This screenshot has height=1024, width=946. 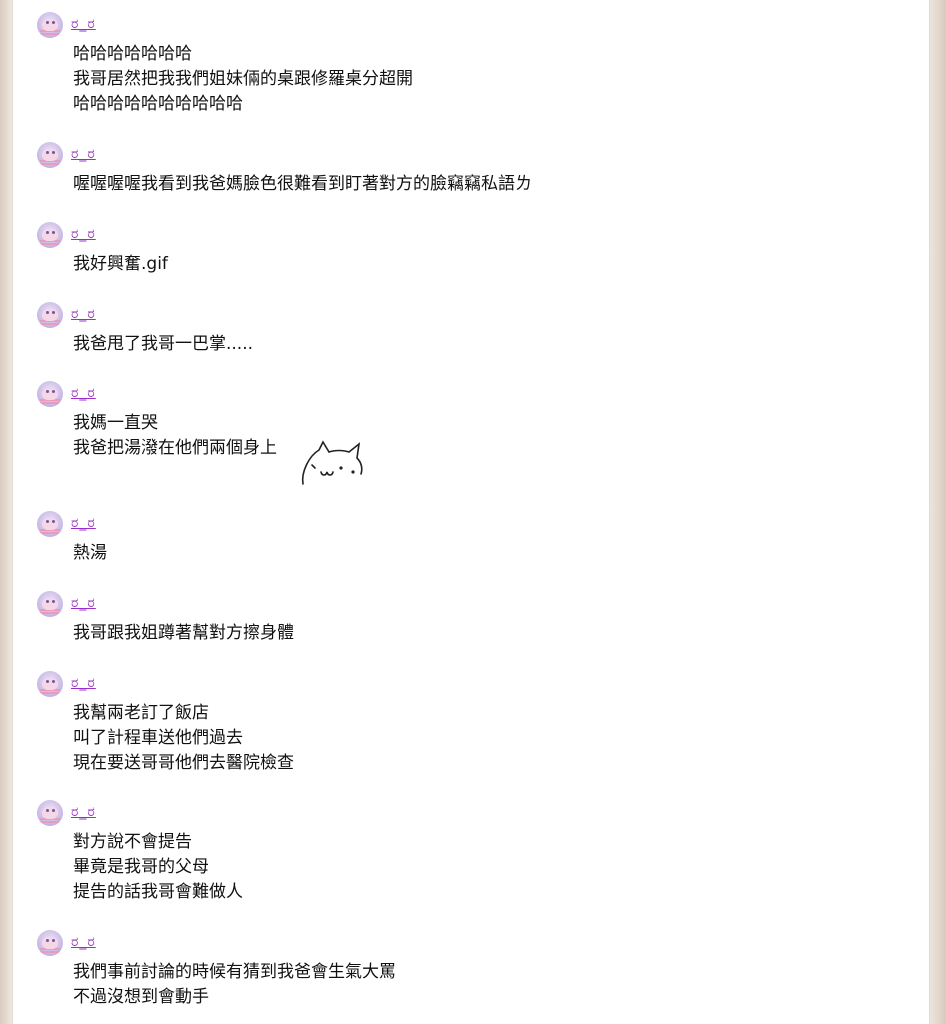 I want to click on message-line: 我們事前討論的時候有猜到我爸會生氣大罵, so click(x=234, y=972).